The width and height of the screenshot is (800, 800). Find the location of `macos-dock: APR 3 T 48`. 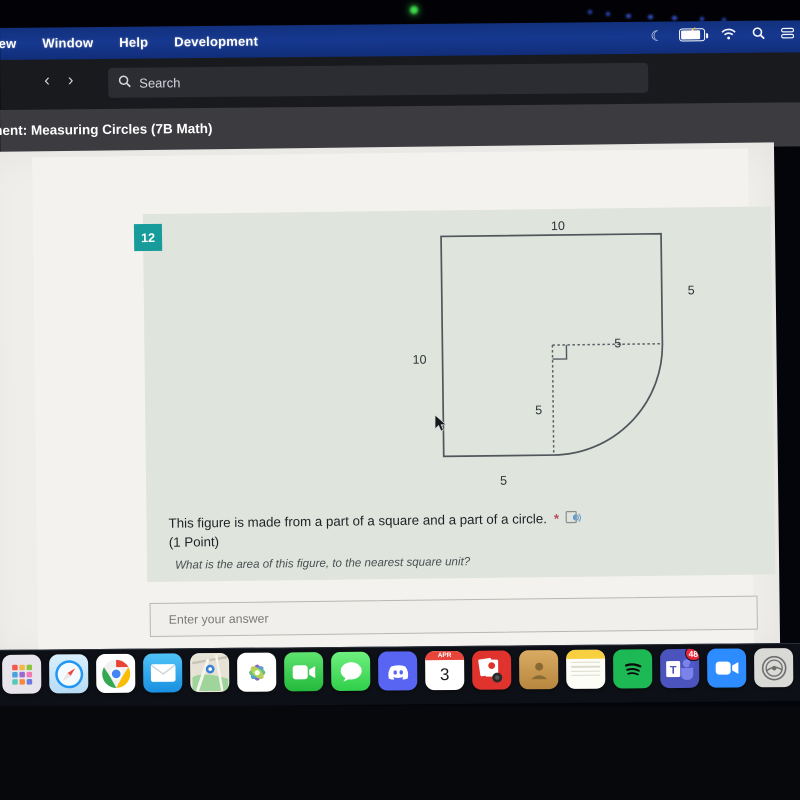

macos-dock: APR 3 T 48 is located at coordinates (400, 675).